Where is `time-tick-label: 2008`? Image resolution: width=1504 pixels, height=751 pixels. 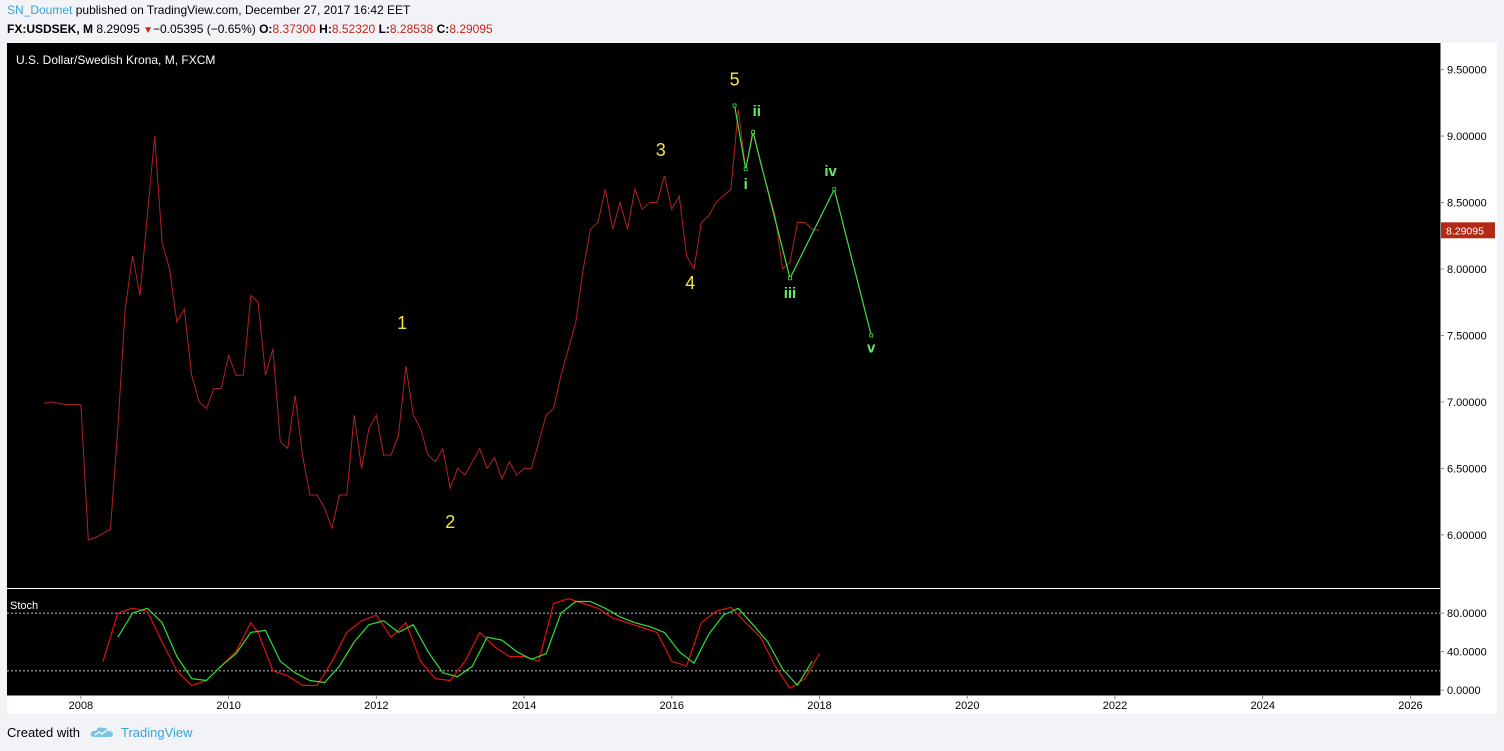 time-tick-label: 2008 is located at coordinates (81, 706).